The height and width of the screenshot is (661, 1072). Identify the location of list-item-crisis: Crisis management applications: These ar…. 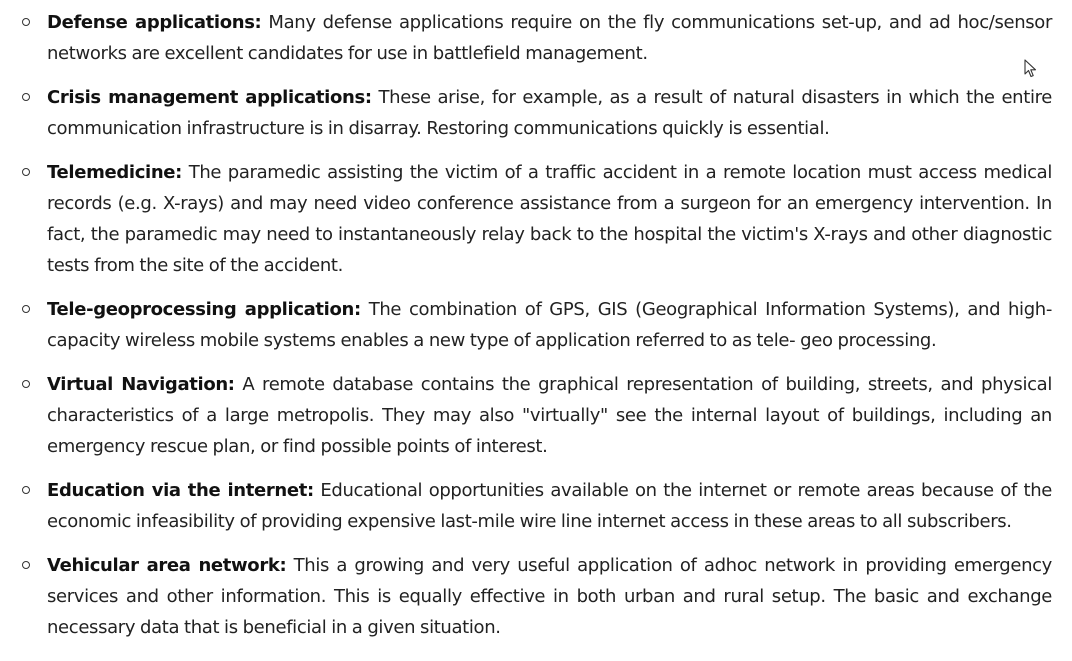
(537, 113).